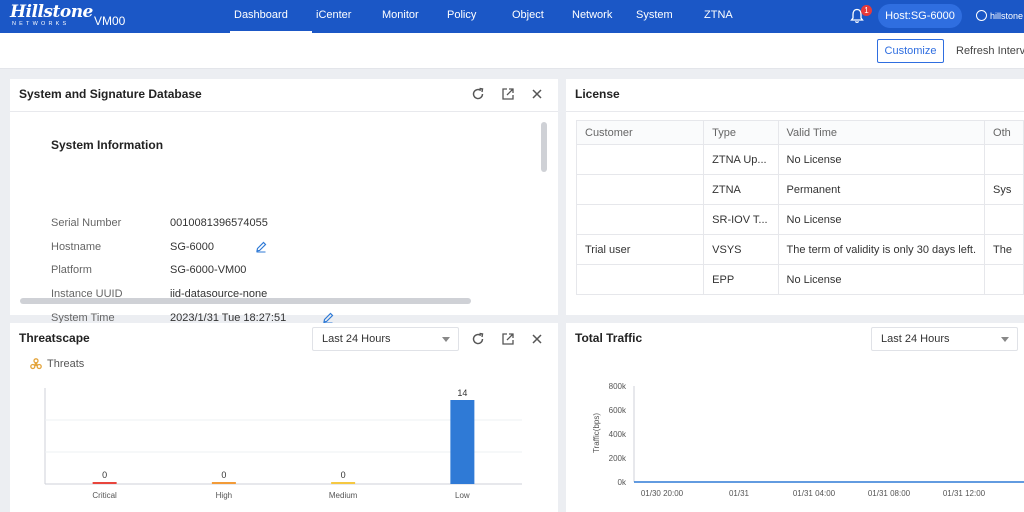  What do you see at coordinates (910, 51) in the screenshot?
I see `customize-button: Customize` at bounding box center [910, 51].